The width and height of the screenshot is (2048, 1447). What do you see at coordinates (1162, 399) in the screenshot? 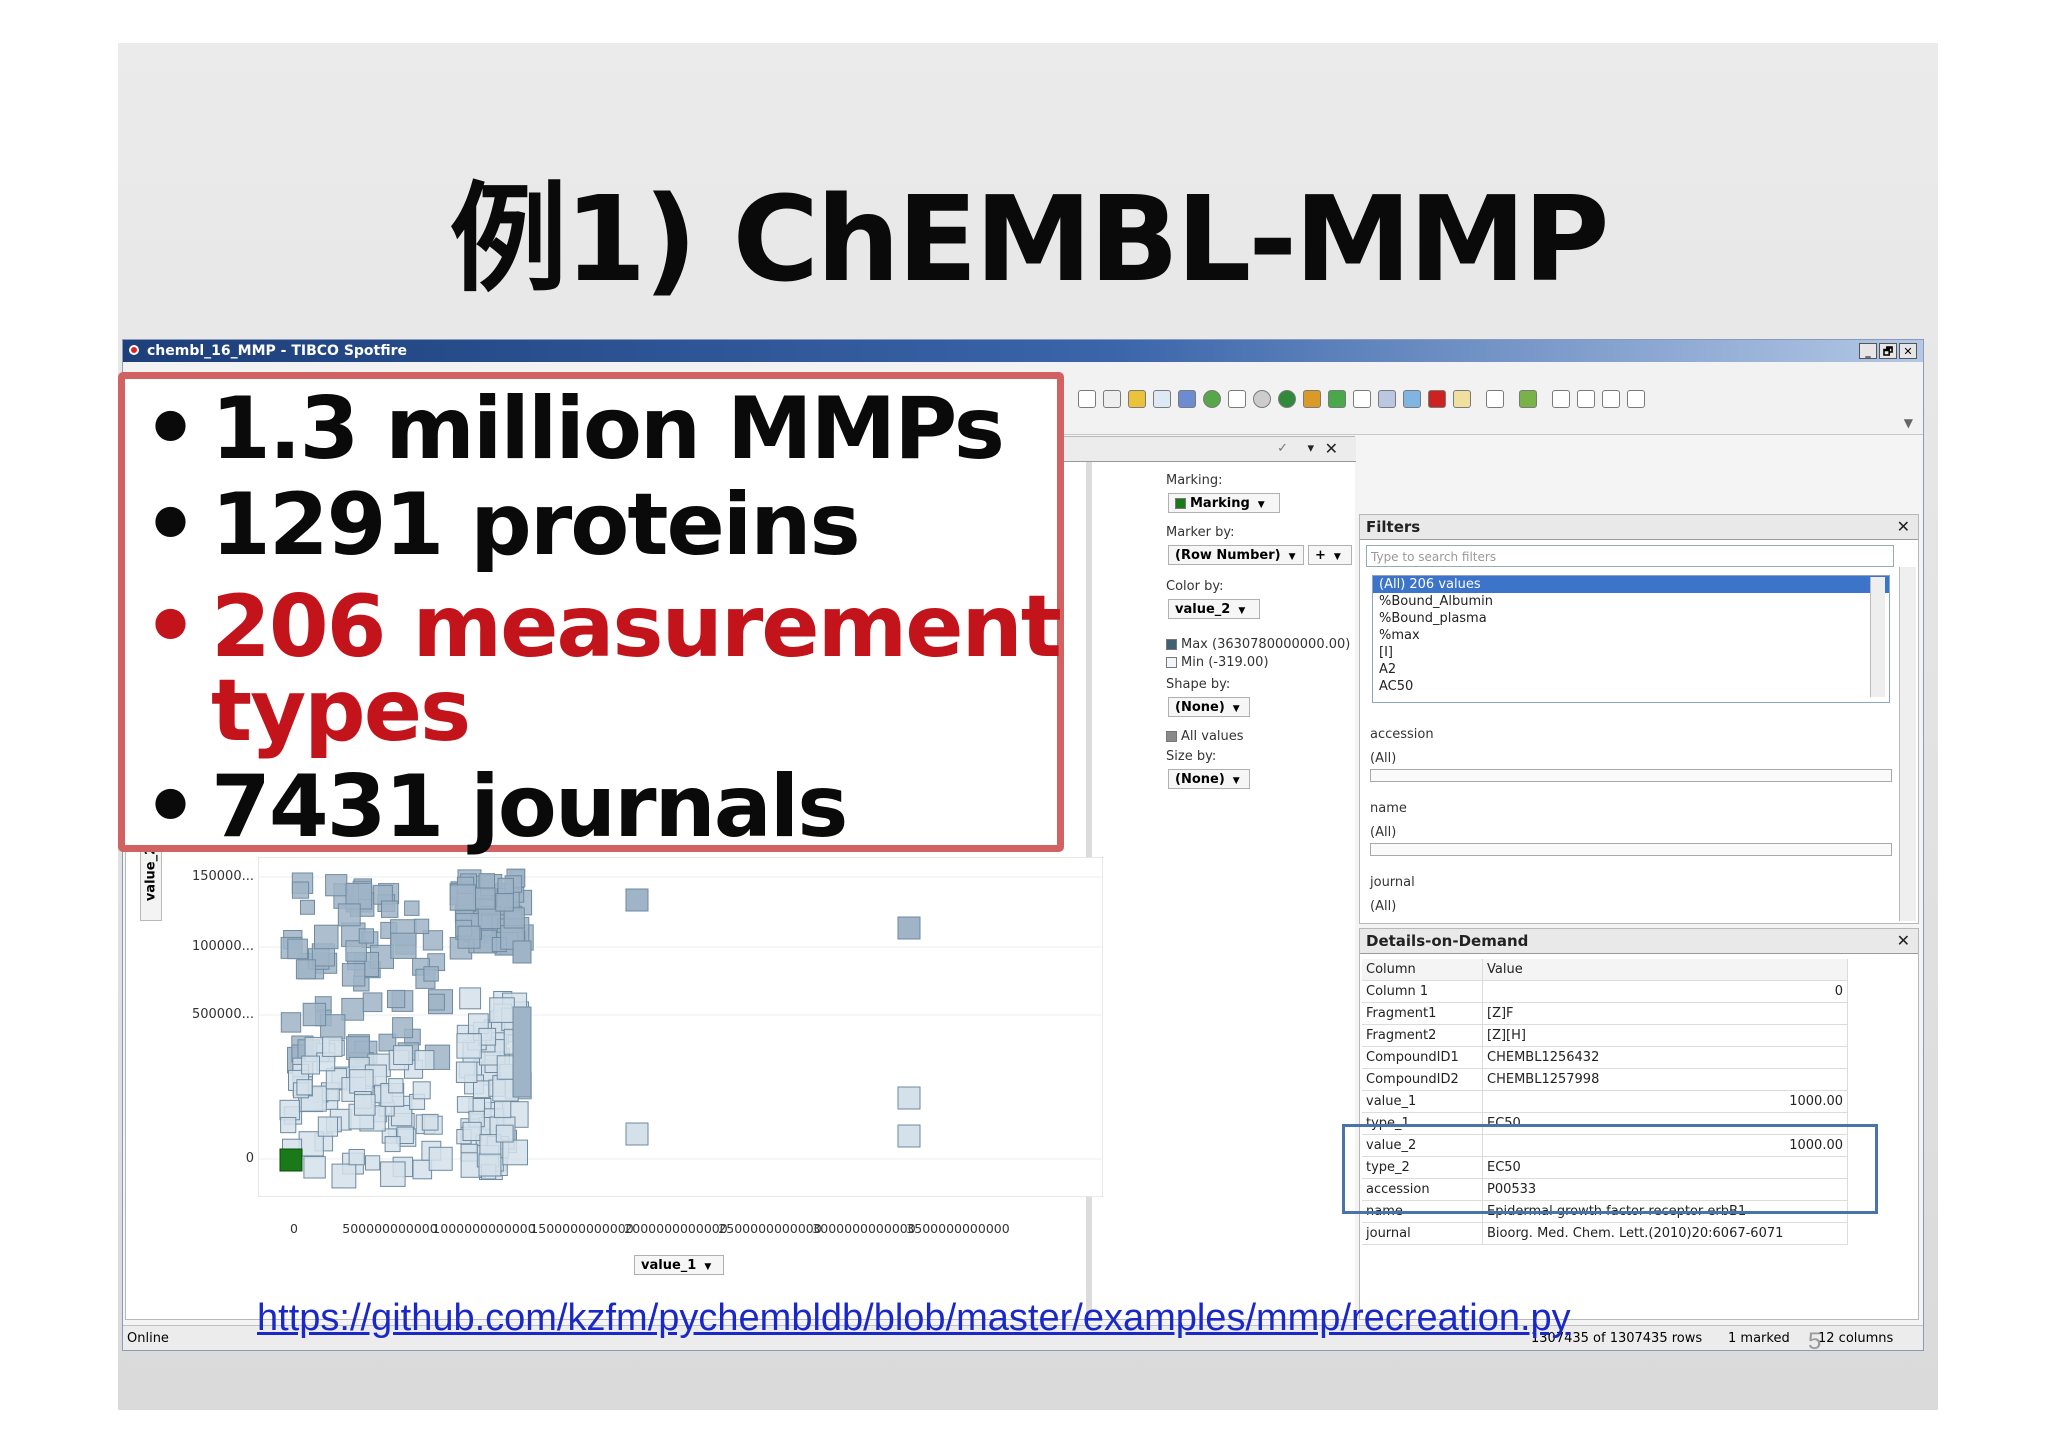
I see `line-chart-icon` at bounding box center [1162, 399].